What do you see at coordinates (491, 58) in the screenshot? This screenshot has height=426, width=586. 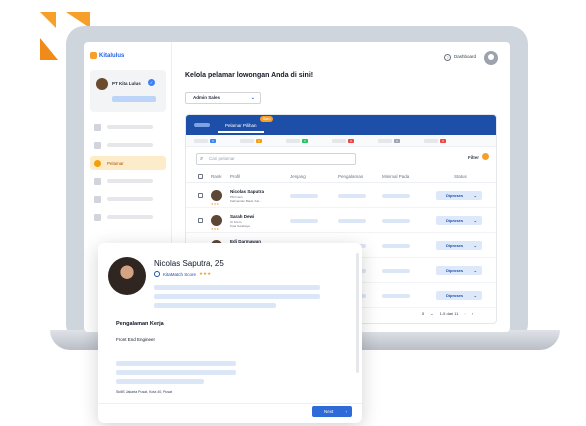 I see `user-avatar` at bounding box center [491, 58].